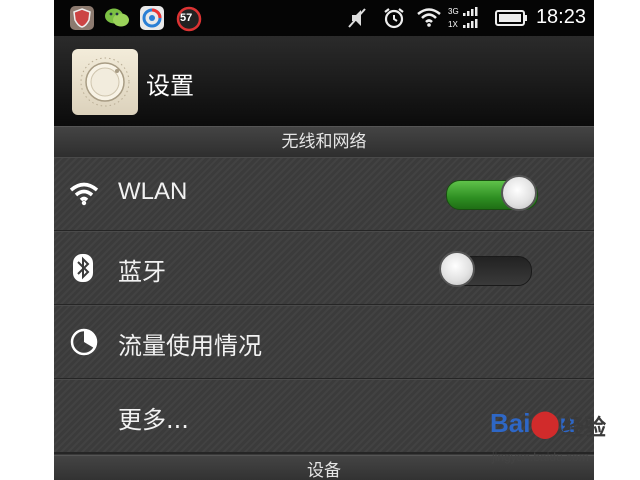 The width and height of the screenshot is (640, 480). What do you see at coordinates (190, 346) in the screenshot?
I see `settings-row-label: 流量使用情况` at bounding box center [190, 346].